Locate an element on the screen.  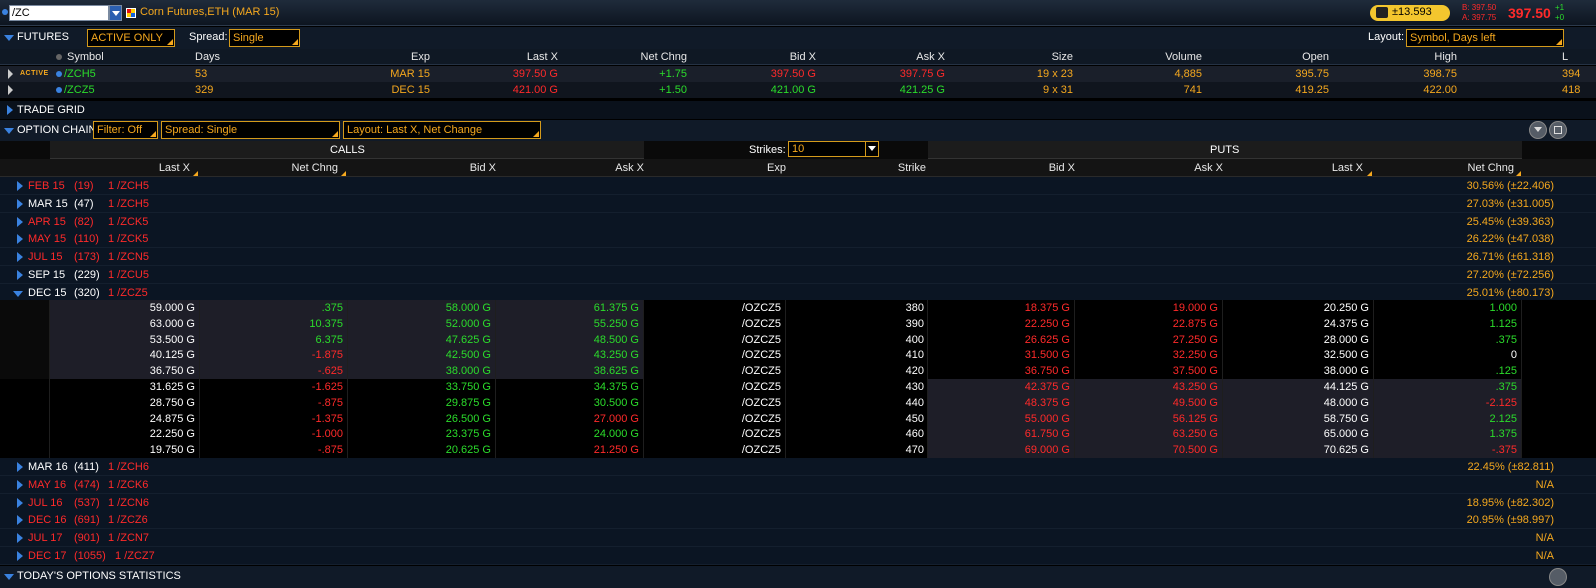
col-call-last: Last X is located at coordinates (120, 168).